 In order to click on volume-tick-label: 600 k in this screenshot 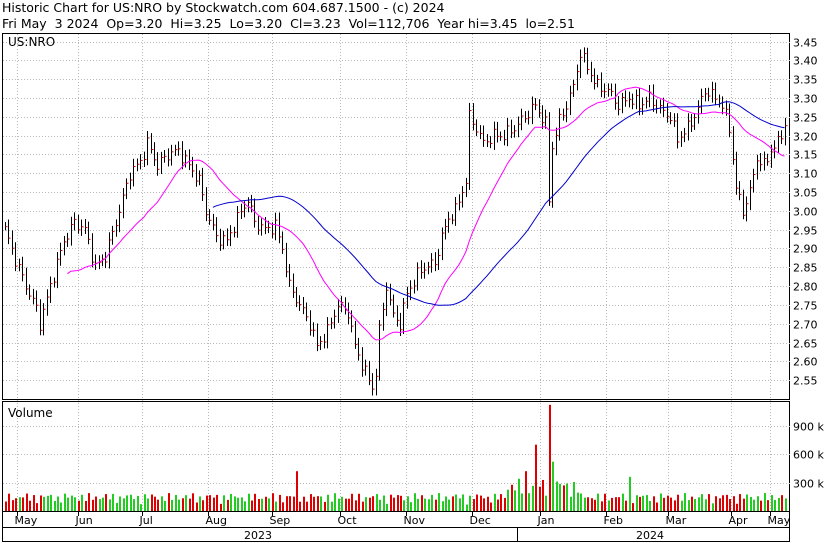, I will do `click(808, 455)`.